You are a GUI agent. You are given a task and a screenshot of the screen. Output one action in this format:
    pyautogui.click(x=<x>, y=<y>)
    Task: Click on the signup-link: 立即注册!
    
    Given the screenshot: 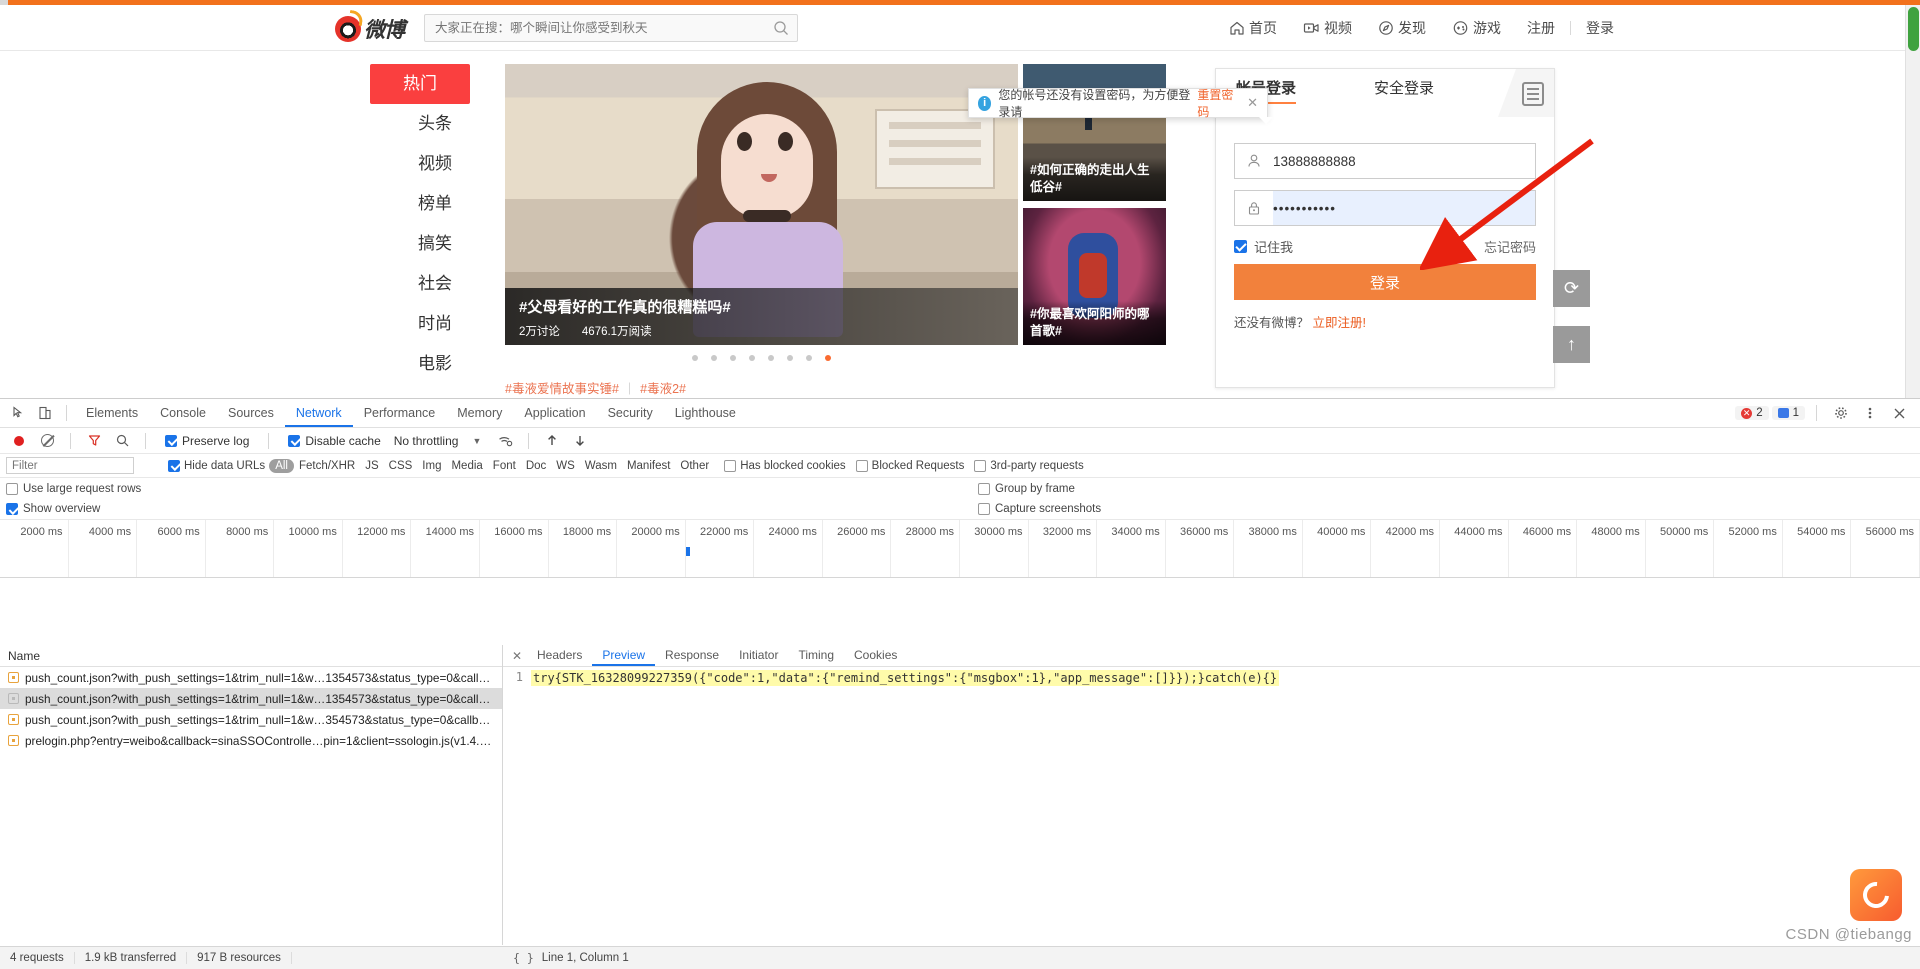 What is the action you would take?
    pyautogui.click(x=1339, y=323)
    